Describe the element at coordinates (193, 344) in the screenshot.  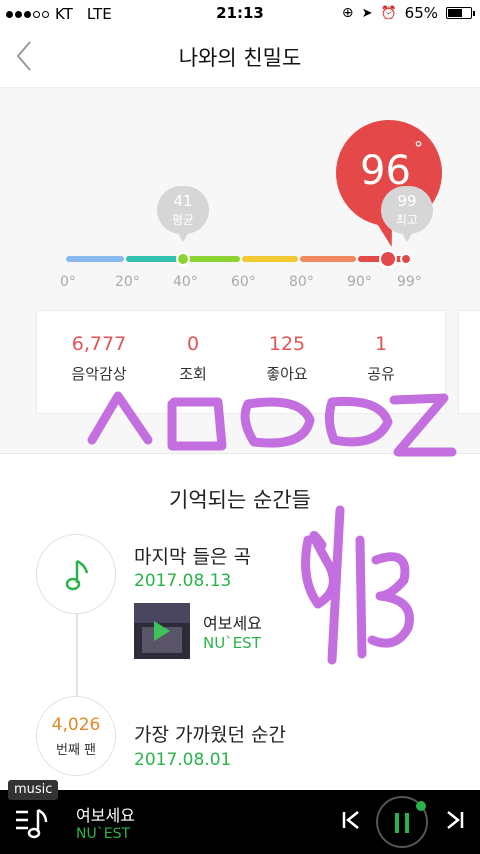
I see `stat-value: 0` at that location.